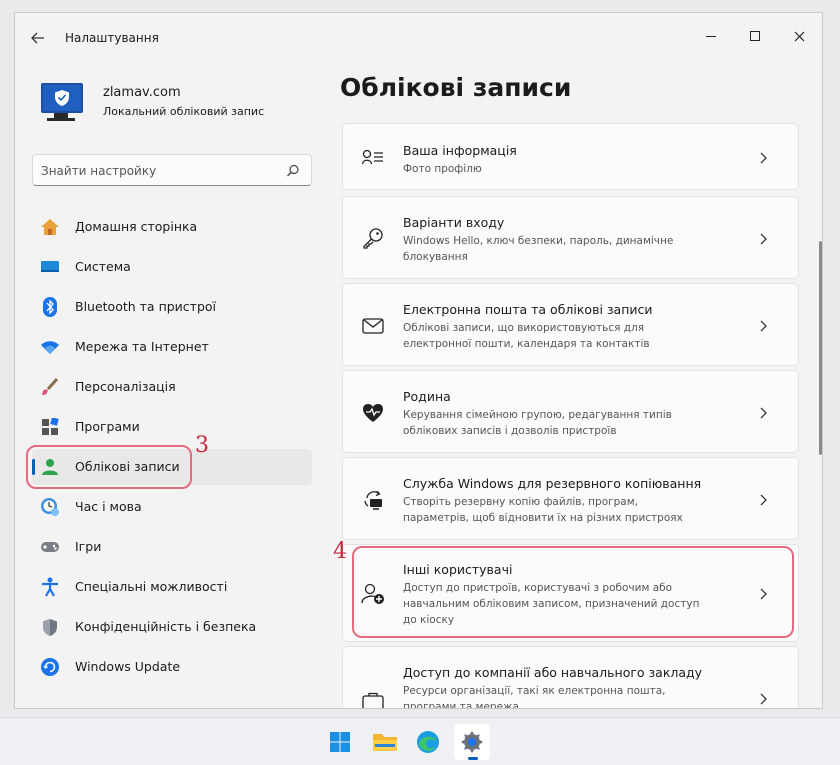  Describe the element at coordinates (50, 267) in the screenshot. I see `system-icon` at that location.